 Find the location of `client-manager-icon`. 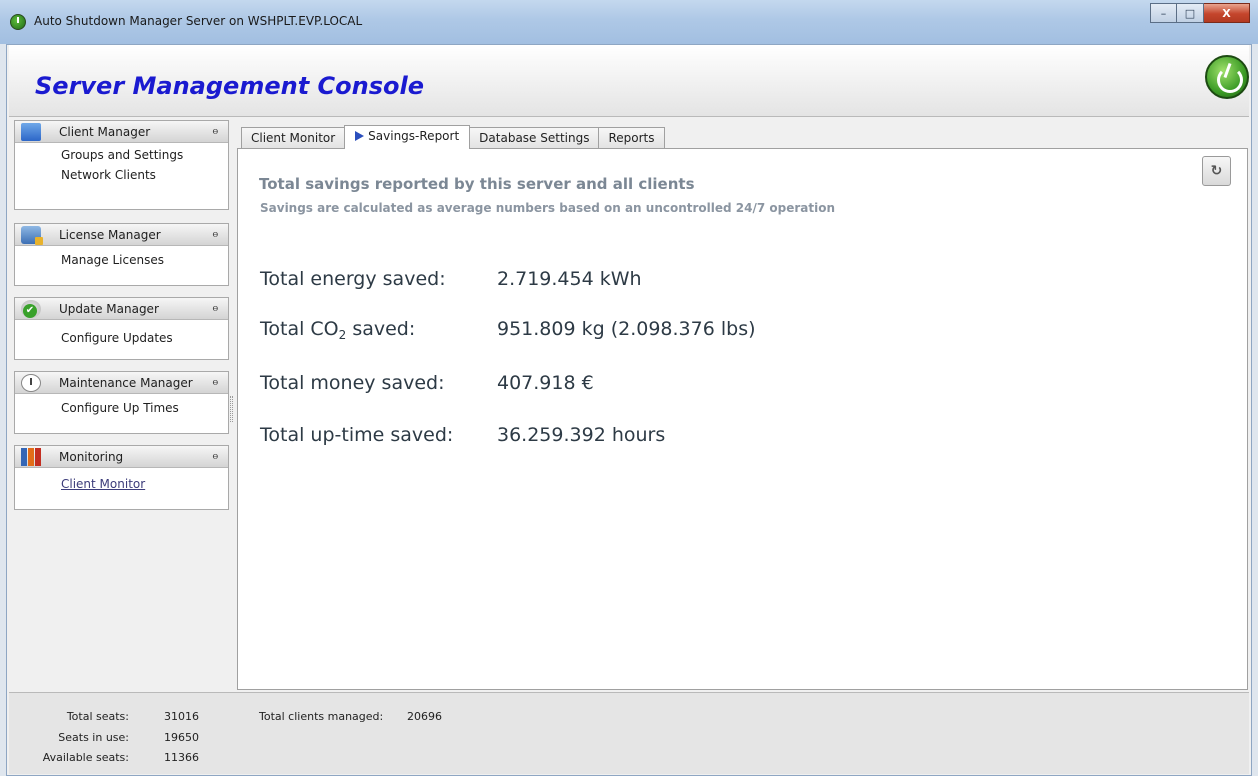

client-manager-icon is located at coordinates (31, 132).